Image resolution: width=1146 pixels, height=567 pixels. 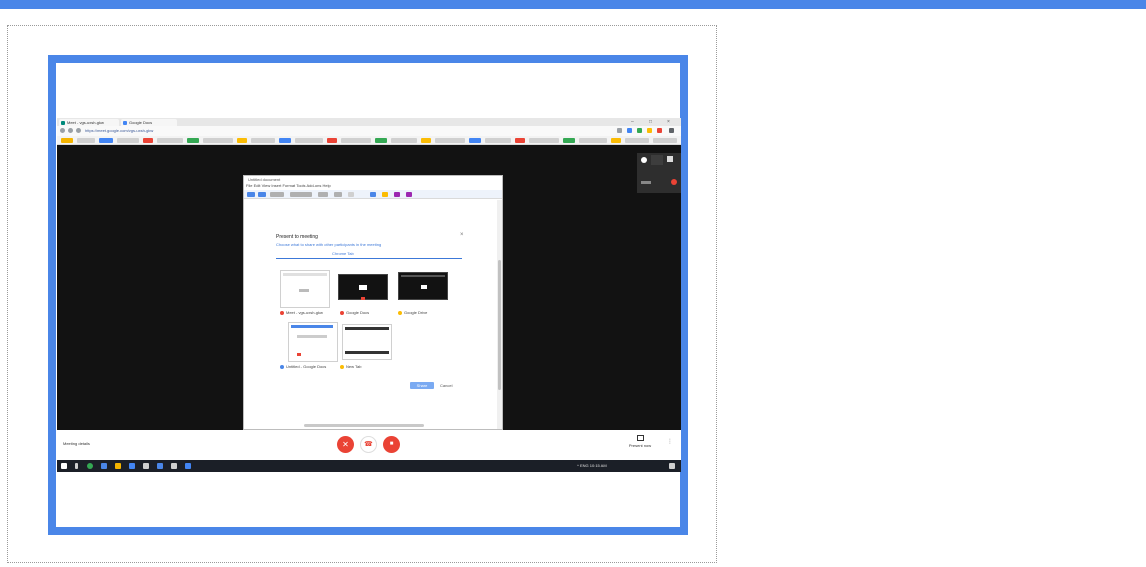 I want to click on drive-icon, so click(x=400, y=312).